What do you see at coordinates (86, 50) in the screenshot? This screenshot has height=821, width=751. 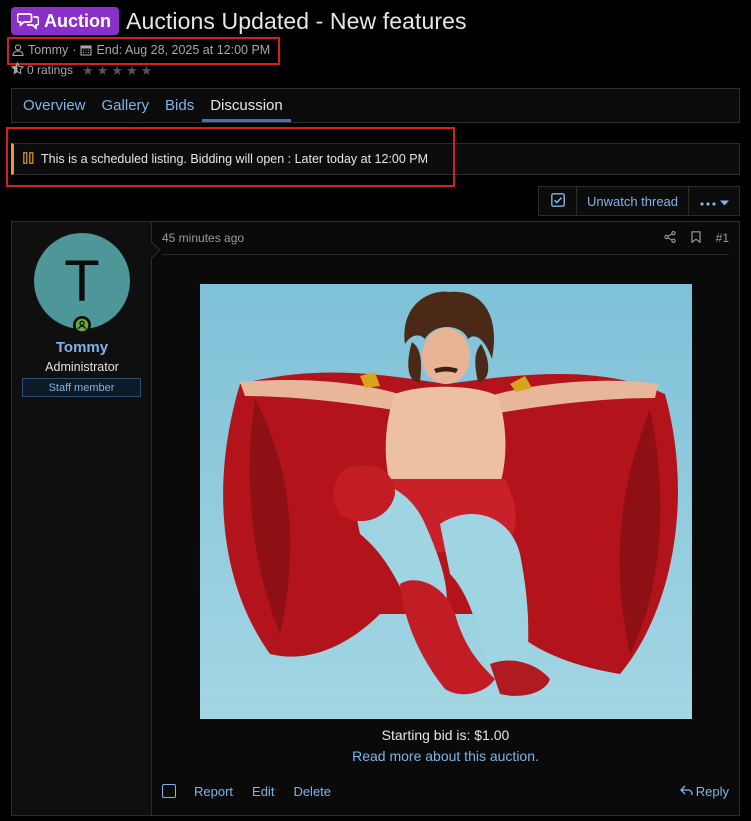 I see `calendar-icon` at bounding box center [86, 50].